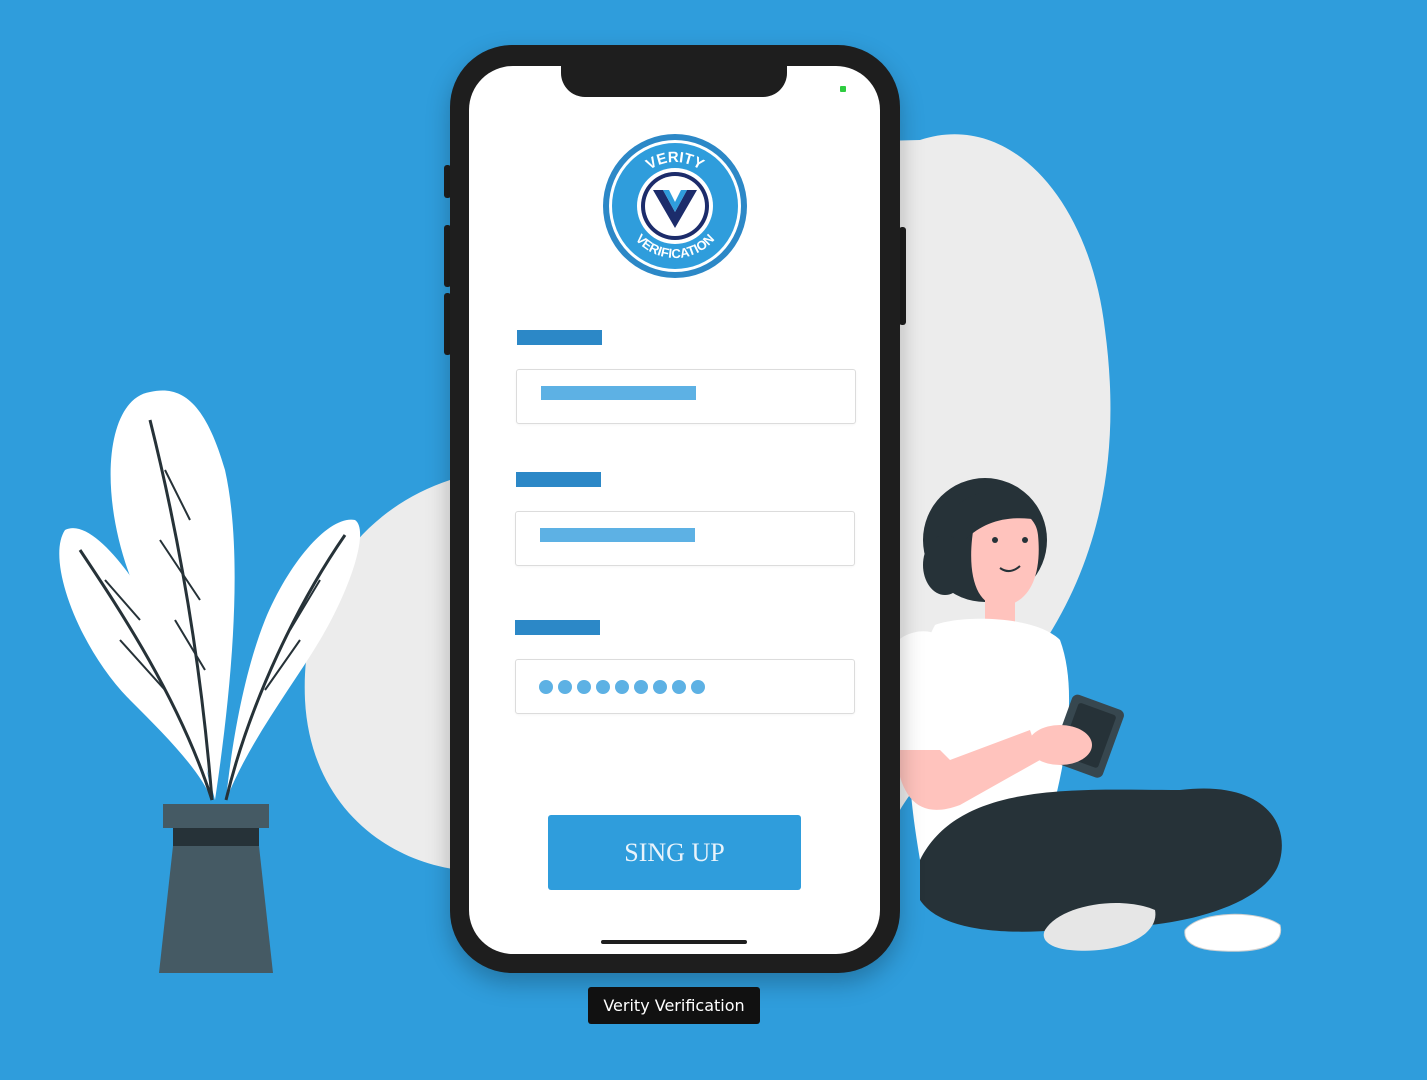  I want to click on password-dots, so click(622, 687).